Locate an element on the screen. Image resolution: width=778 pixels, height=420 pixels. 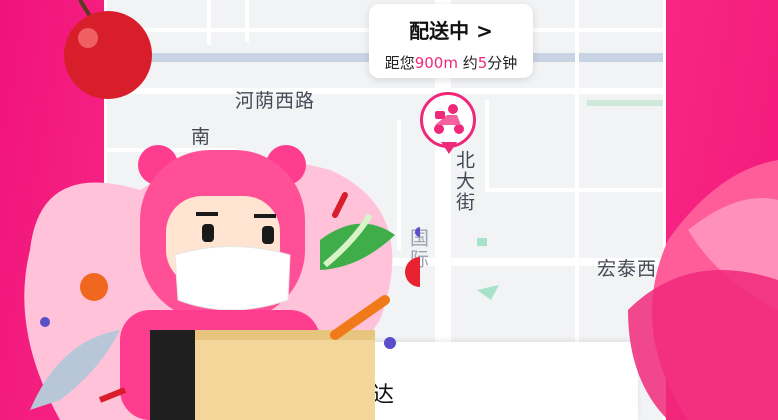
eta-minutes: 5 is located at coordinates (482, 63).